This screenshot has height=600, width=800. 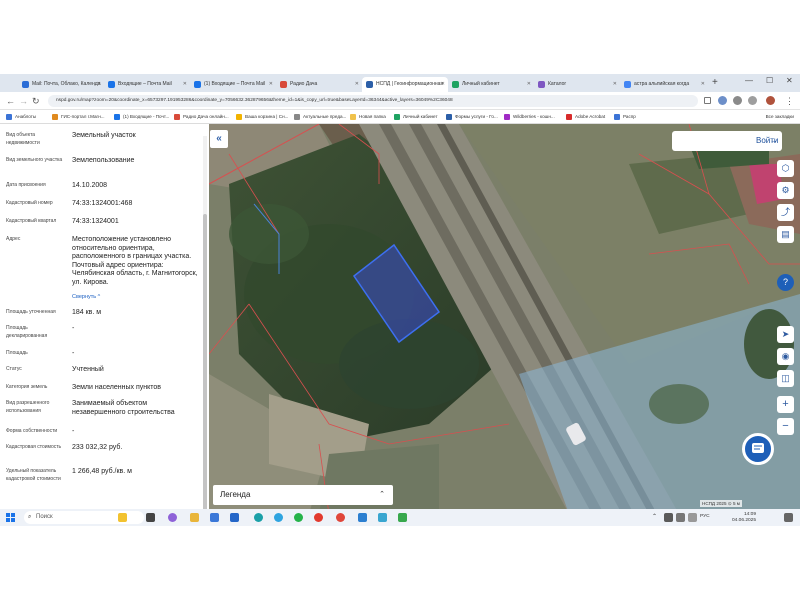 I want to click on clock: 14:09 04.06.2025, so click(x=738, y=518).